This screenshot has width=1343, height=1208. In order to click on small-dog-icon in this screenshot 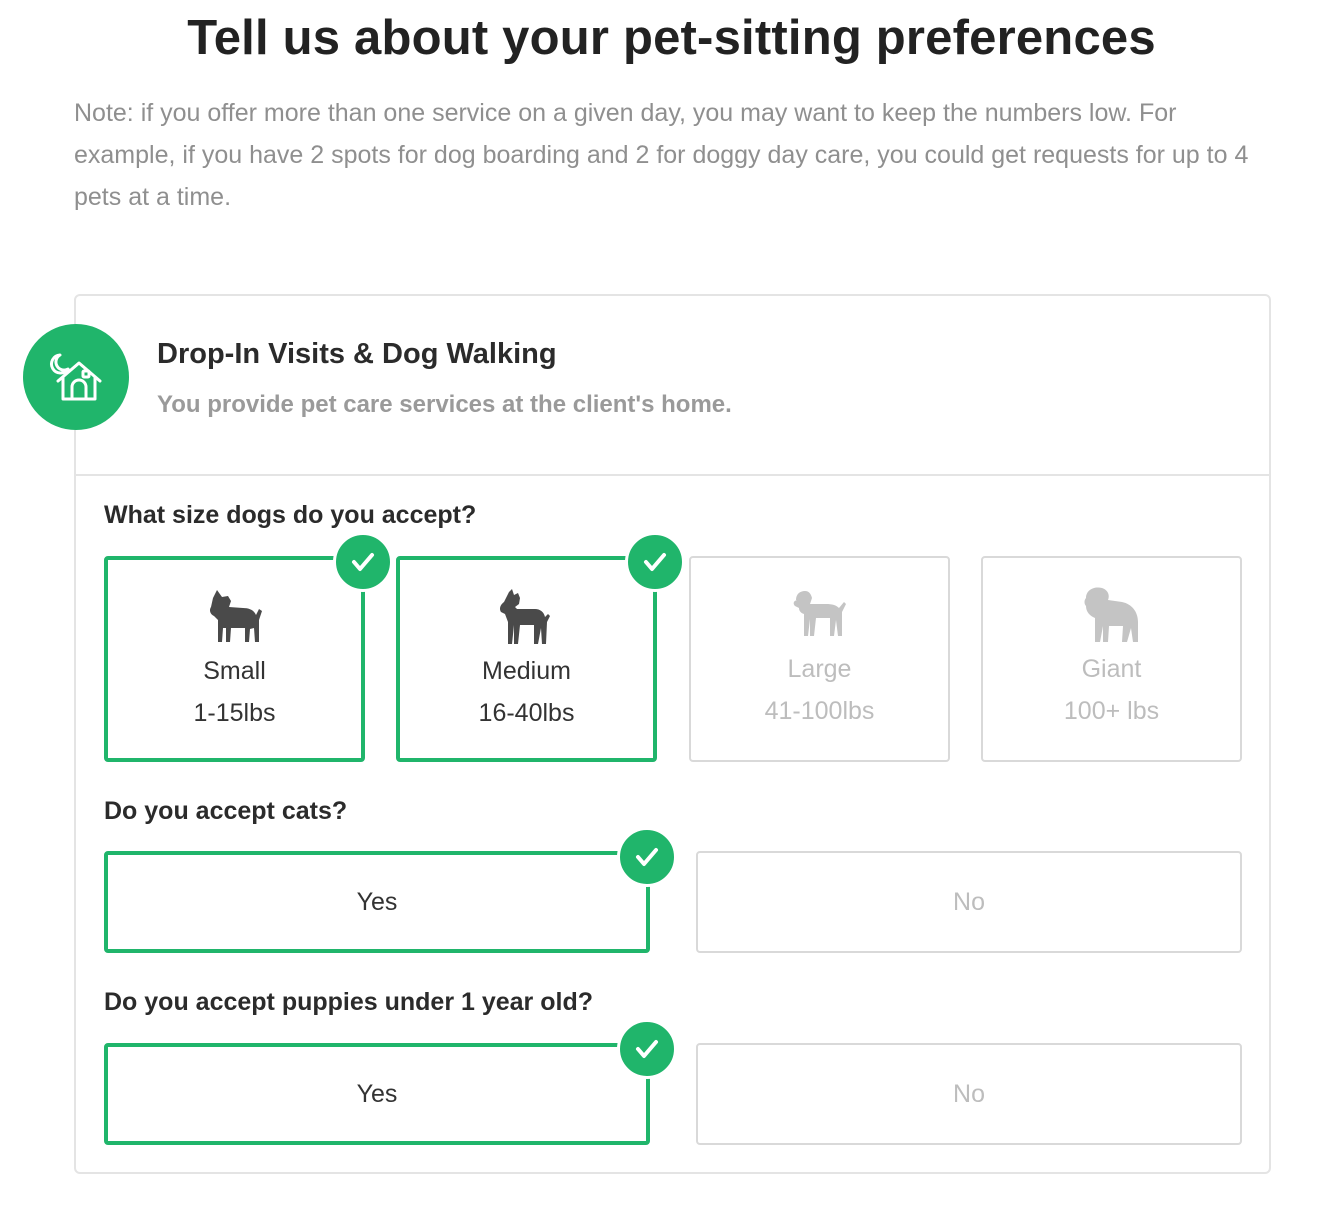, I will do `click(234, 617)`.